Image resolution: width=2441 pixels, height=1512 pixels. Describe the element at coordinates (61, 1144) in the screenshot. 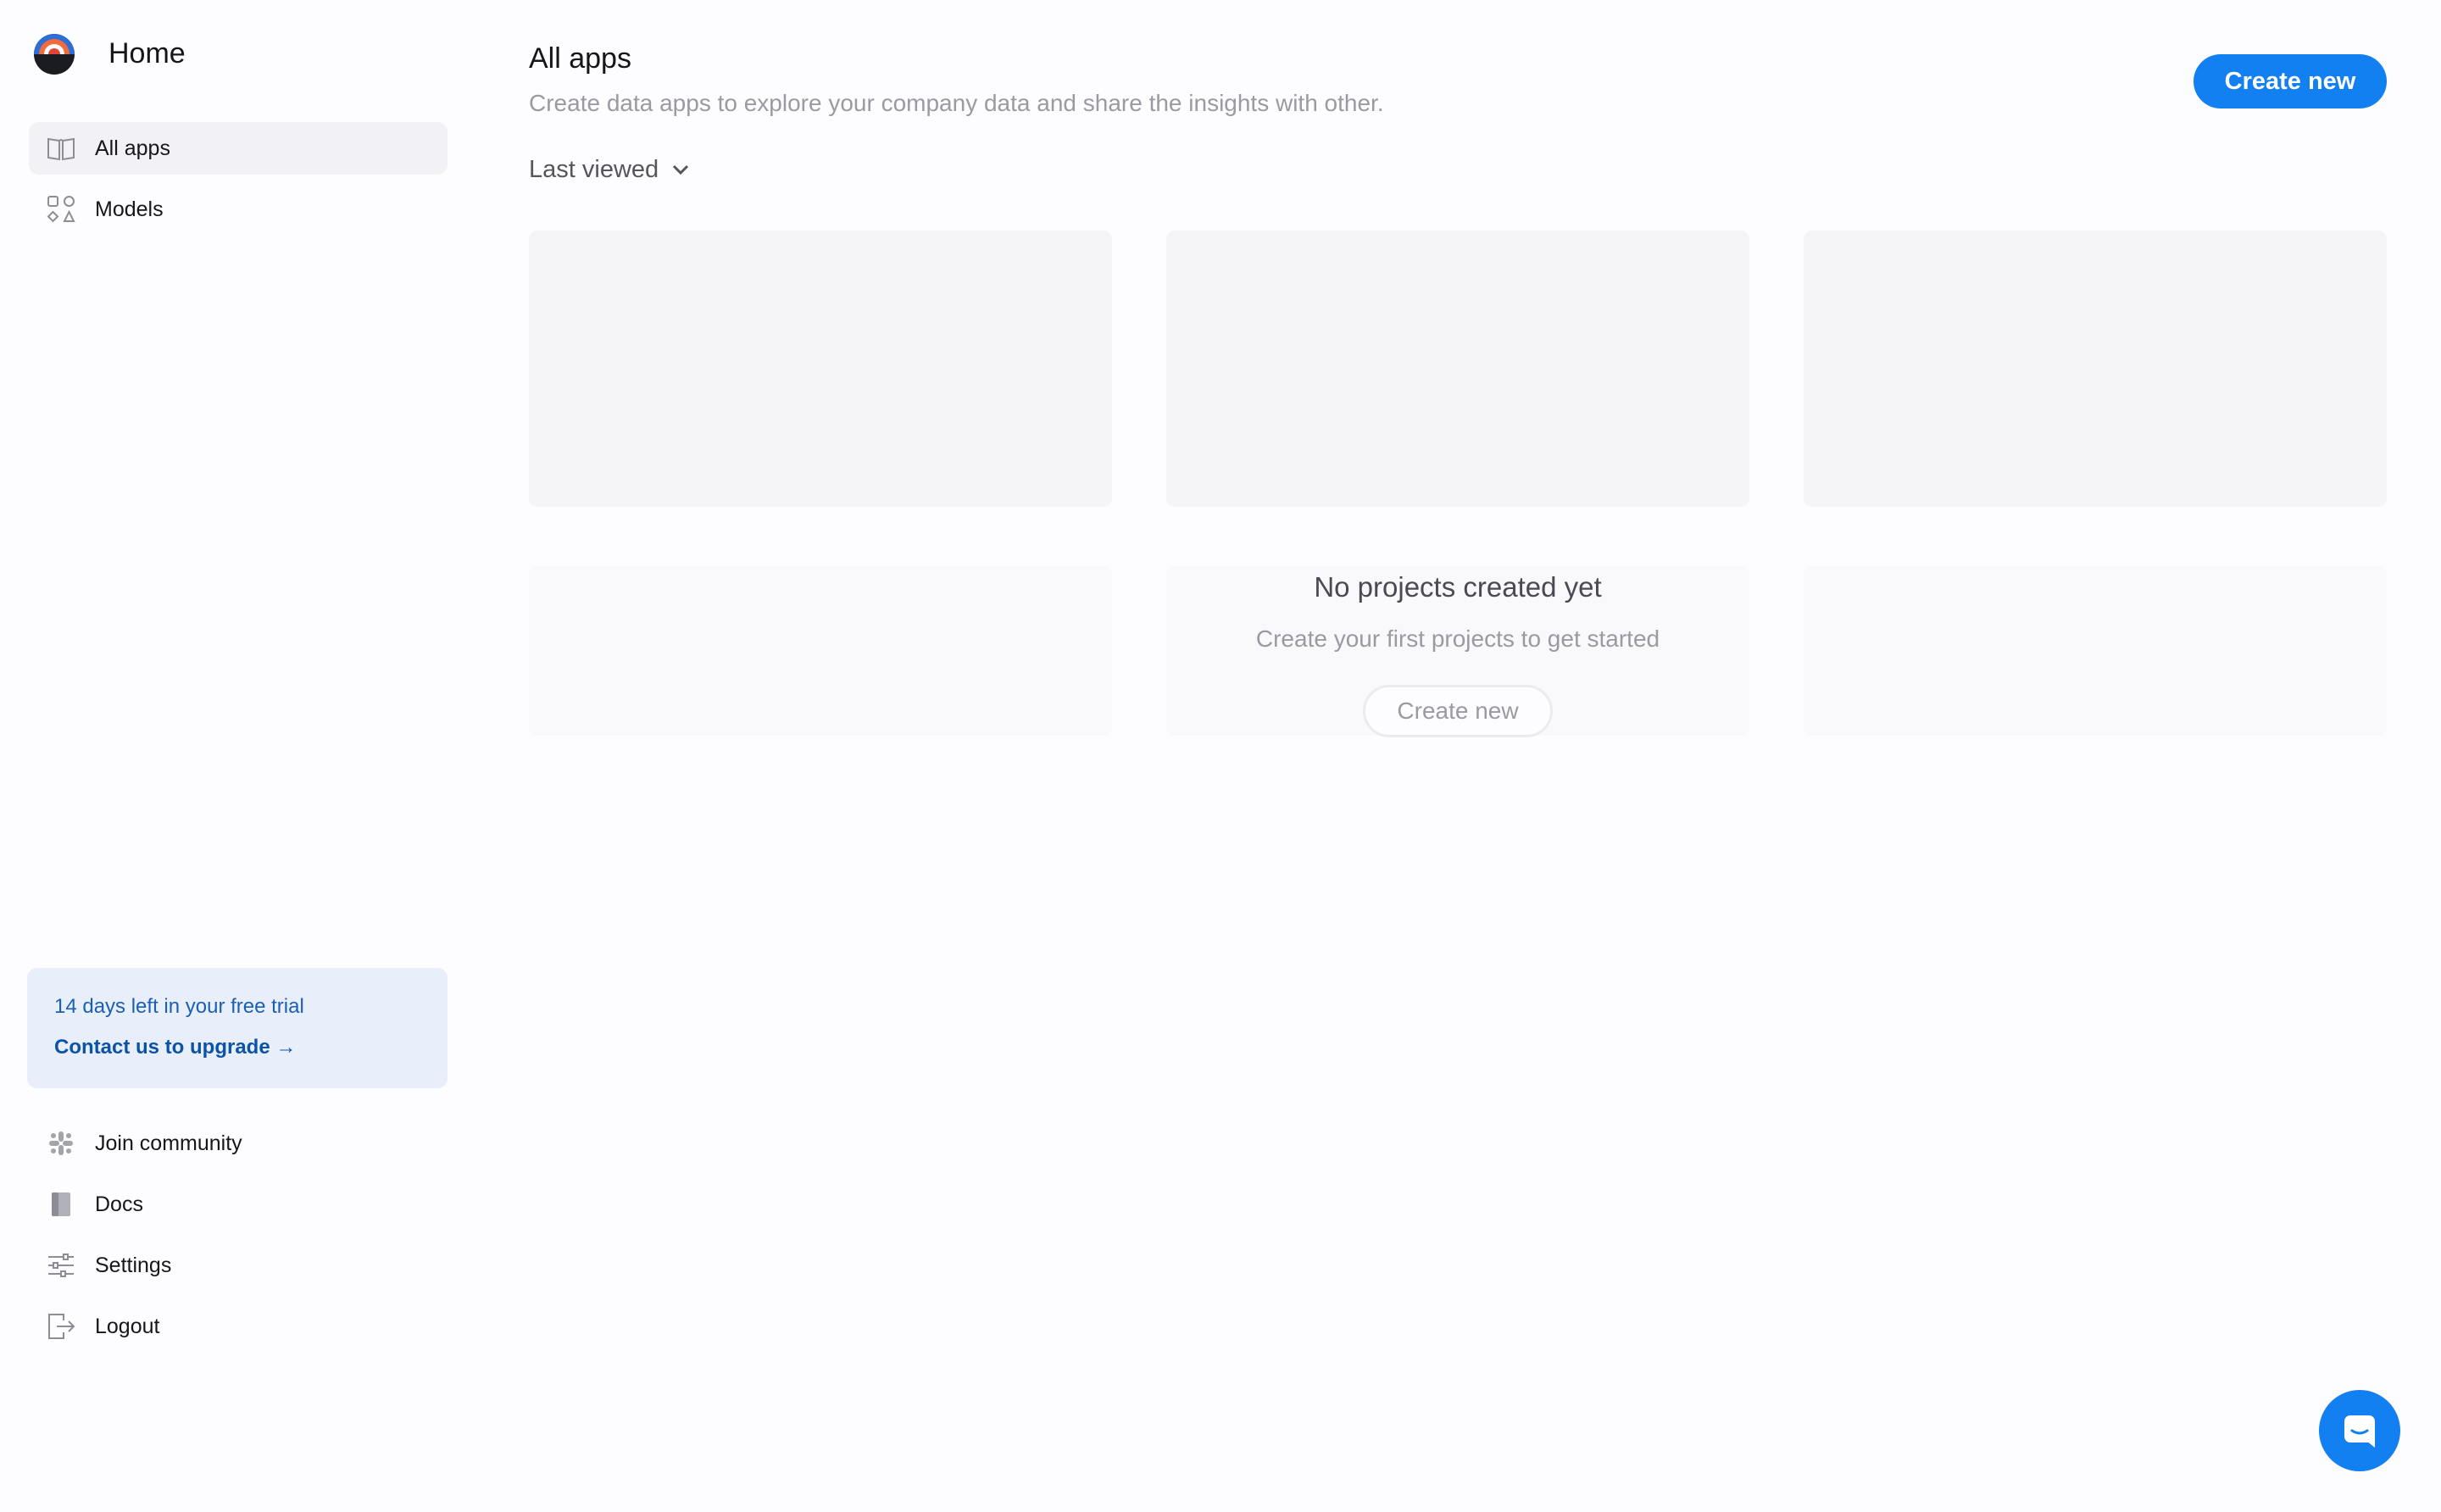

I see `slack-icon` at that location.